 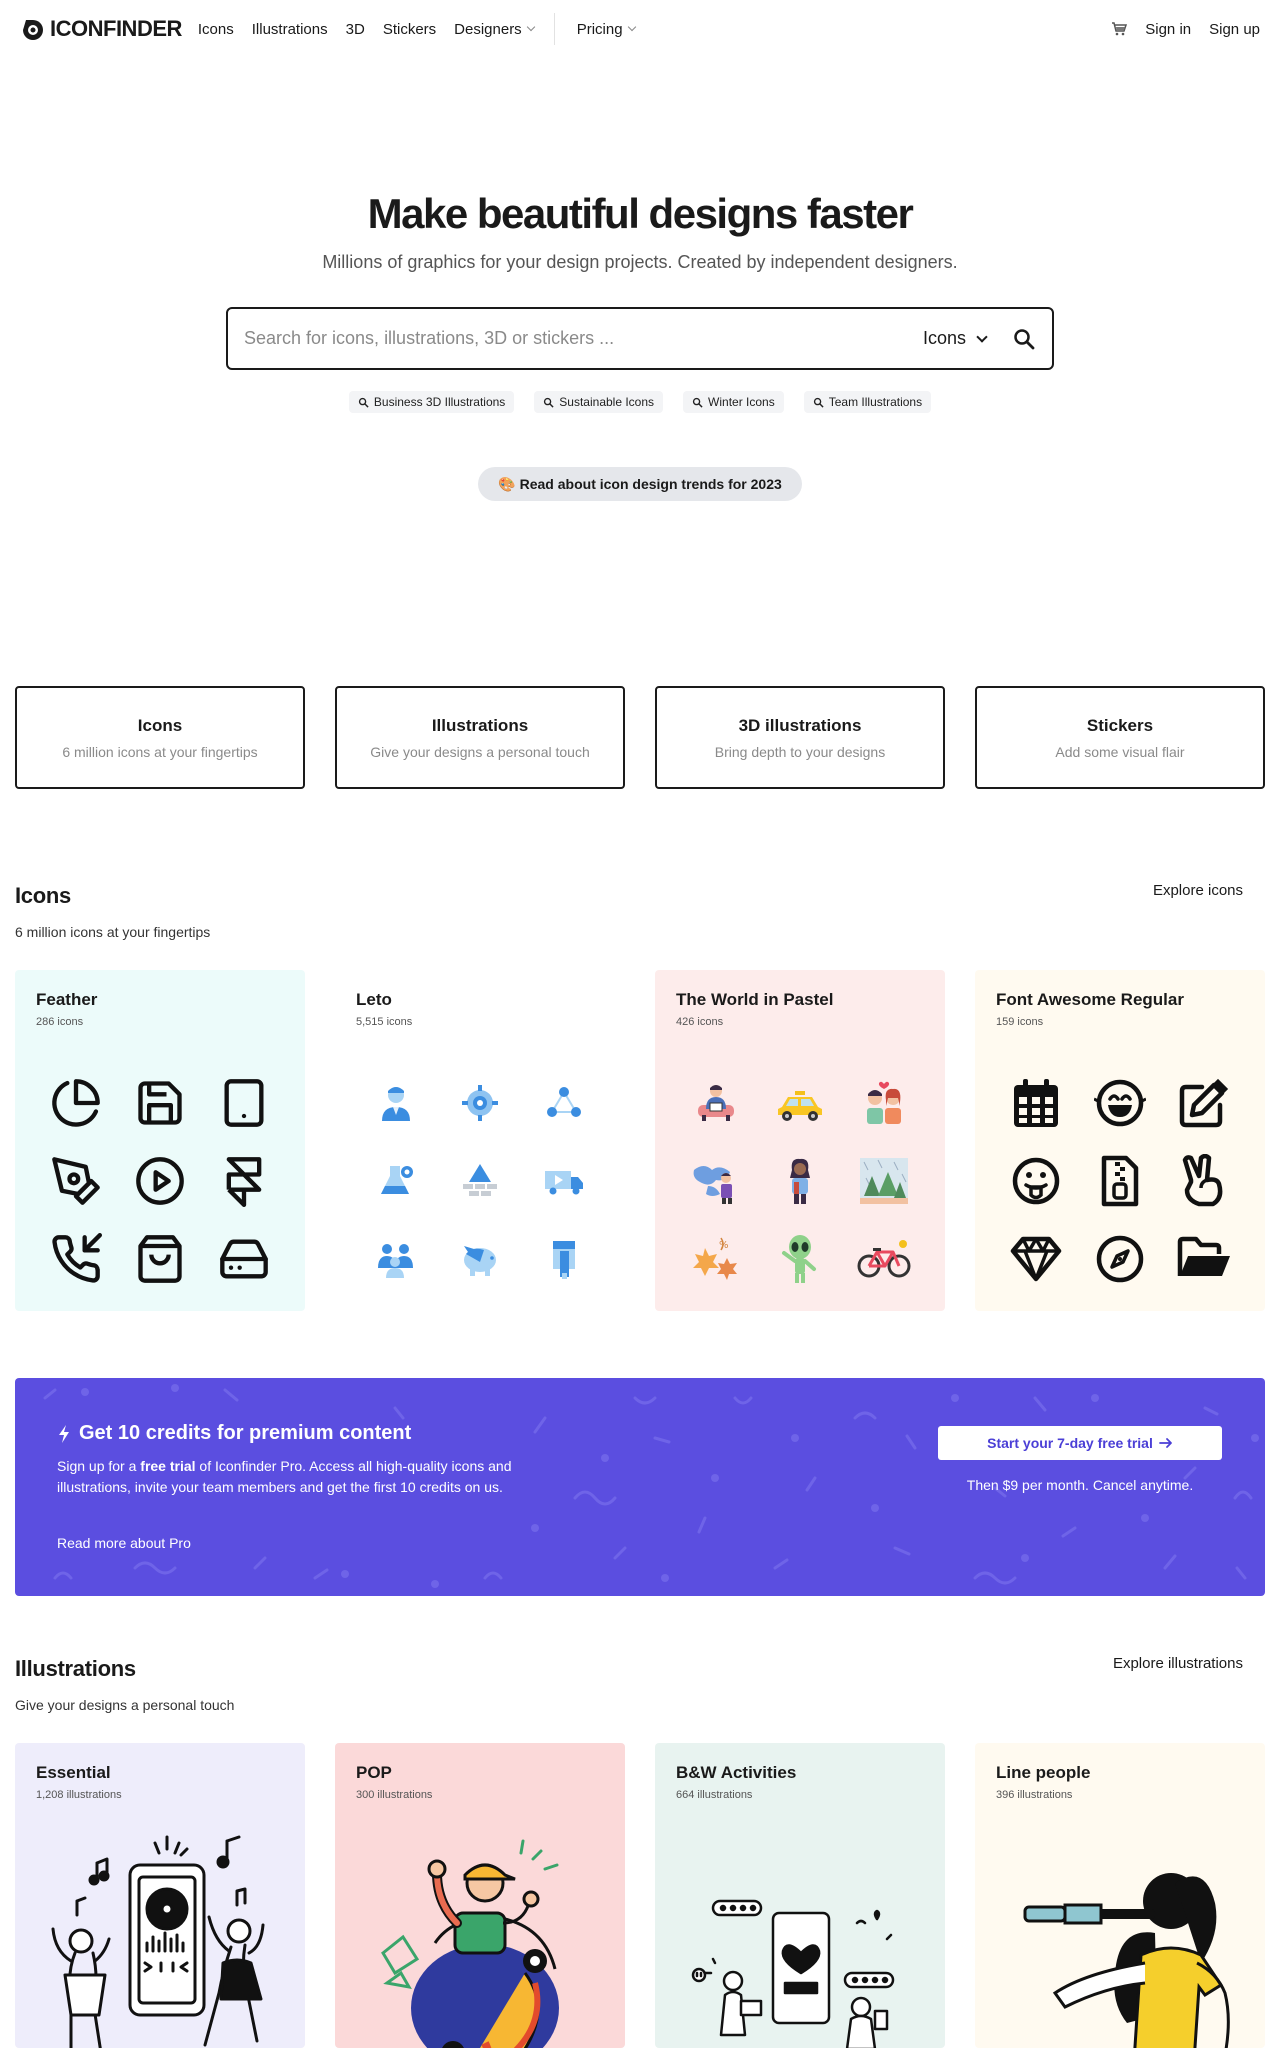 I want to click on icon-set-card: Leto 5,515 icons, so click(x=480, y=1140).